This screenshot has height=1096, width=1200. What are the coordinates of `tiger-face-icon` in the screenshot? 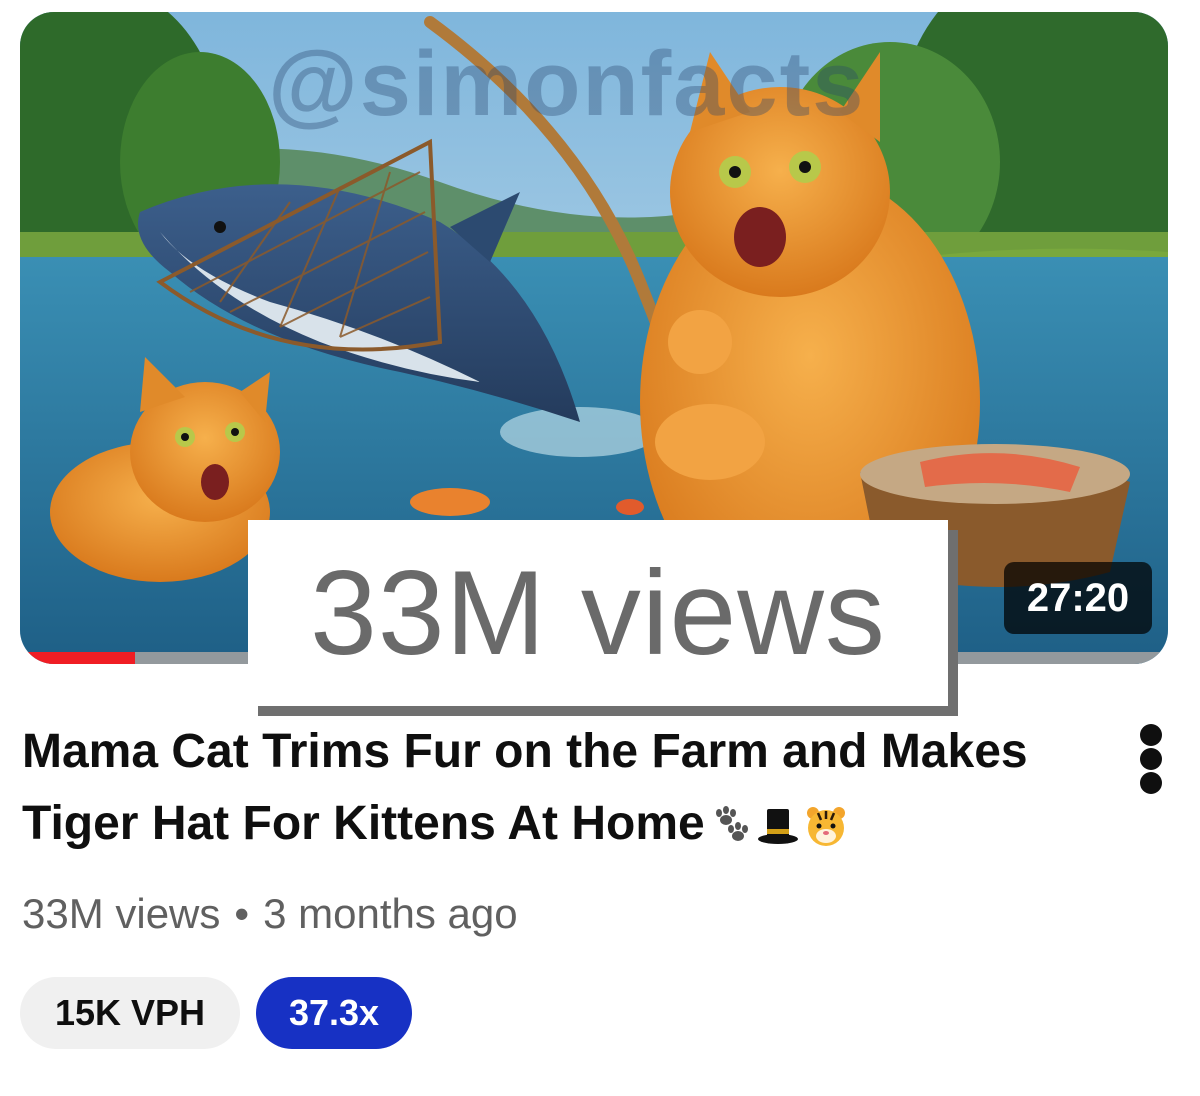 It's located at (825, 827).